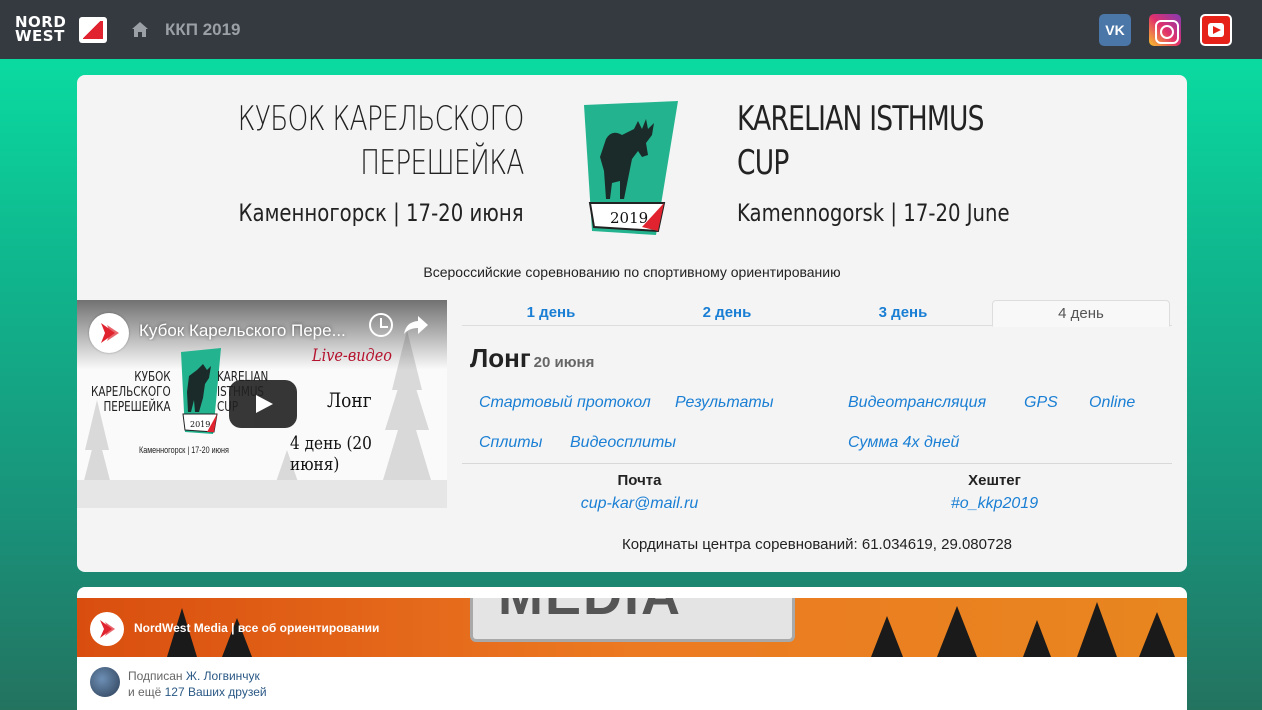 Image resolution: width=1262 pixels, height=710 pixels. I want to click on channel-avatar, so click(109, 333).